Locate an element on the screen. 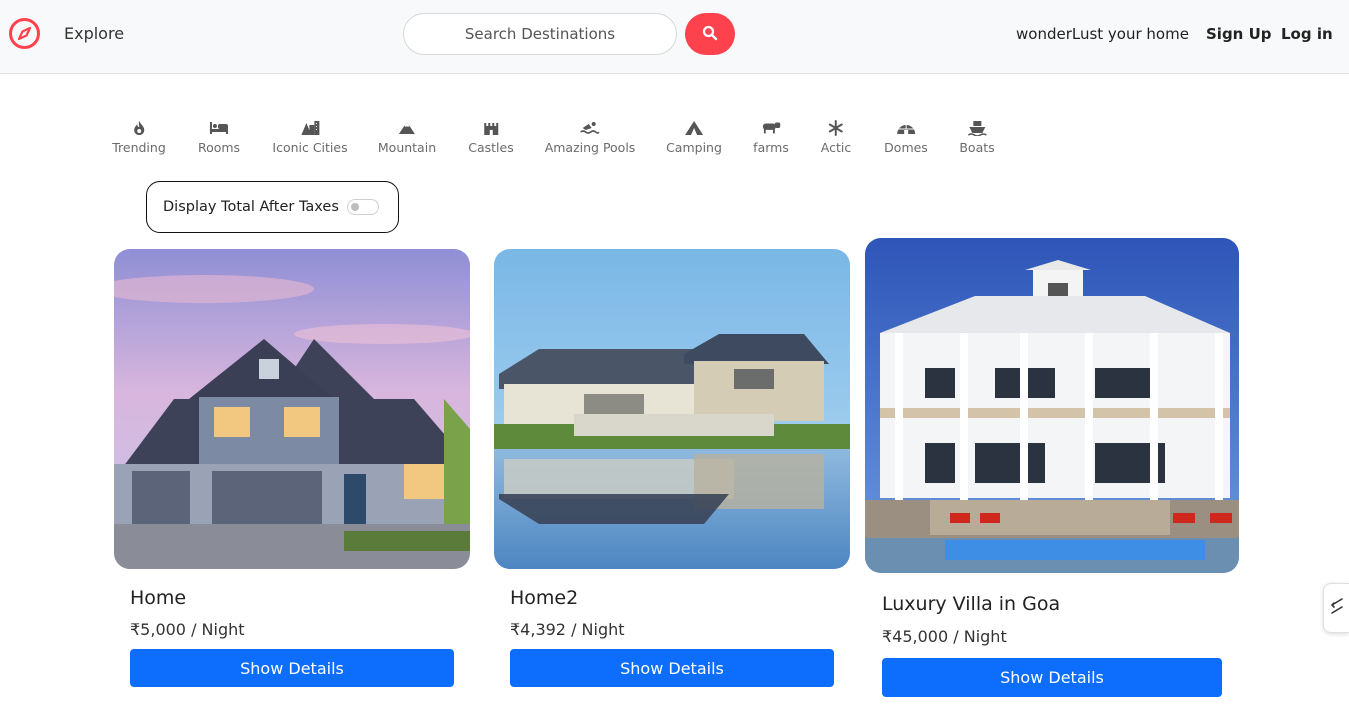 The height and width of the screenshot is (726, 1349). filter-mountain: Mountain is located at coordinates (407, 137).